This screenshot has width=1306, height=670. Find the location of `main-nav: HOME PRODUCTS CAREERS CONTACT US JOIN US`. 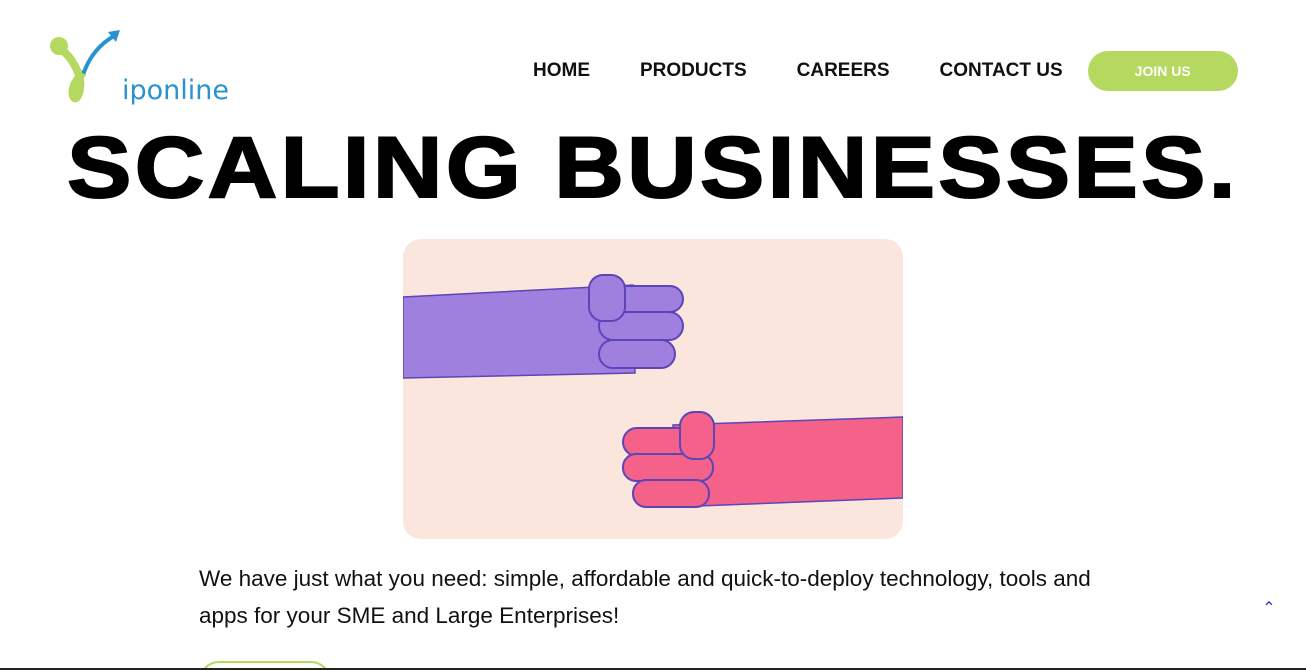

main-nav: HOME PRODUCTS CAREERS CONTACT US JOIN US is located at coordinates (885, 71).